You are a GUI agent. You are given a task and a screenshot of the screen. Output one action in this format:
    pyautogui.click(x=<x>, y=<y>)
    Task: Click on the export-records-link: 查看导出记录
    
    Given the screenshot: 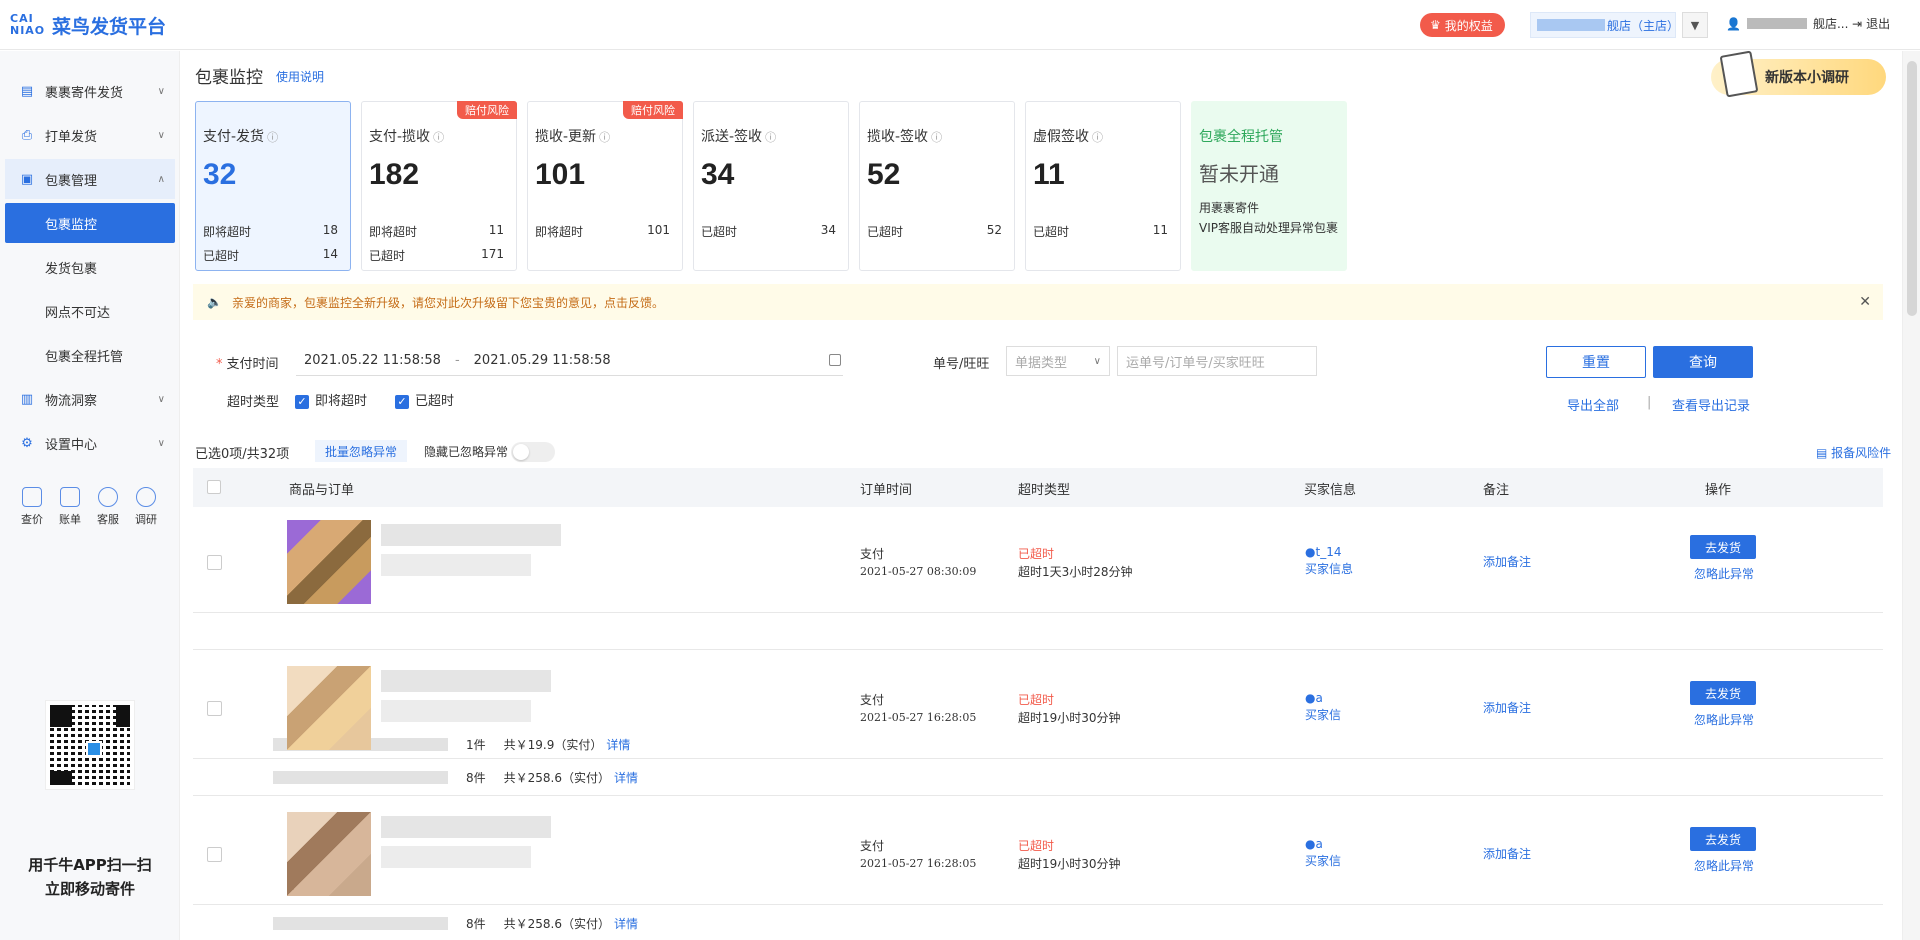 What is the action you would take?
    pyautogui.click(x=1711, y=404)
    